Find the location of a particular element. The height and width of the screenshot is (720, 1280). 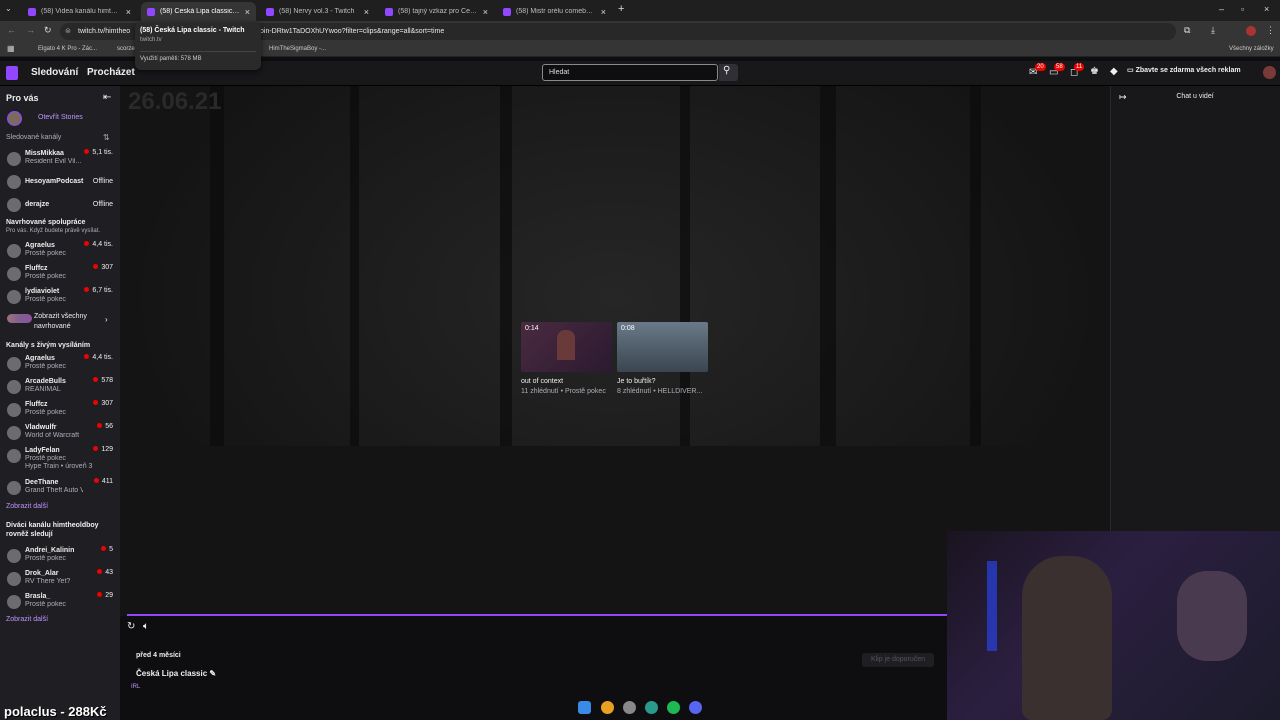

show-more-live: Zobrazit další is located at coordinates (27, 506).